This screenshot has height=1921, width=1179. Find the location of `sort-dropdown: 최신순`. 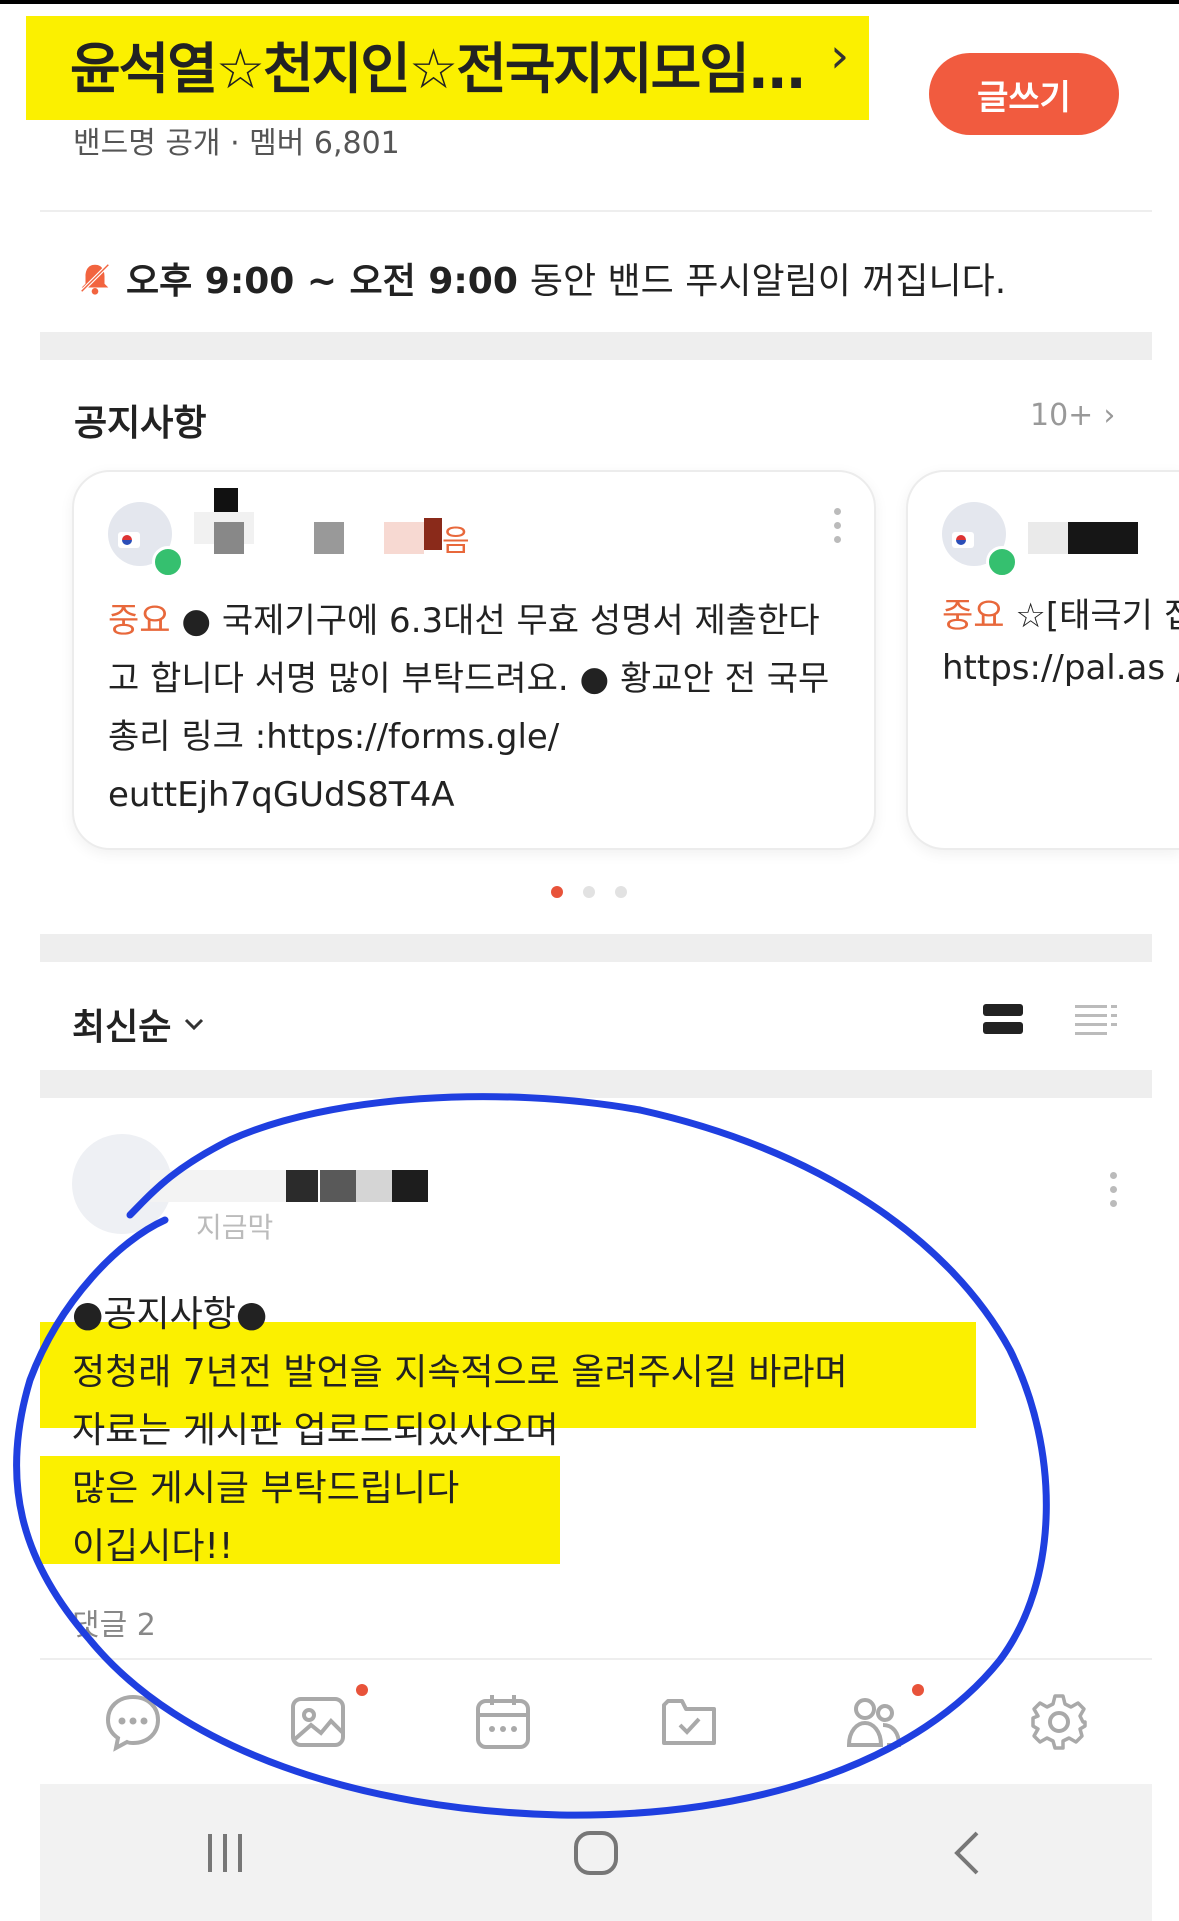

sort-dropdown: 최신순 is located at coordinates (138, 1024).